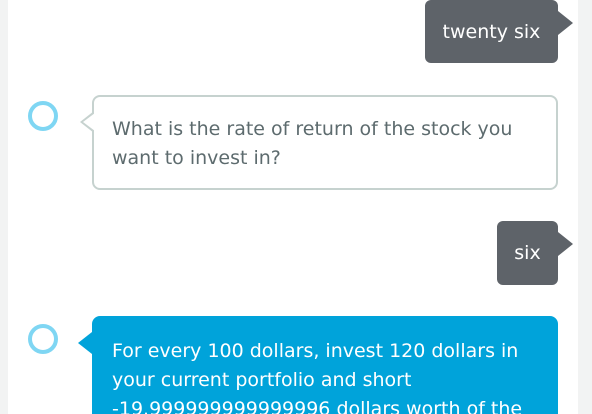 The width and height of the screenshot is (592, 414). I want to click on left-gutter, so click(4, 207).